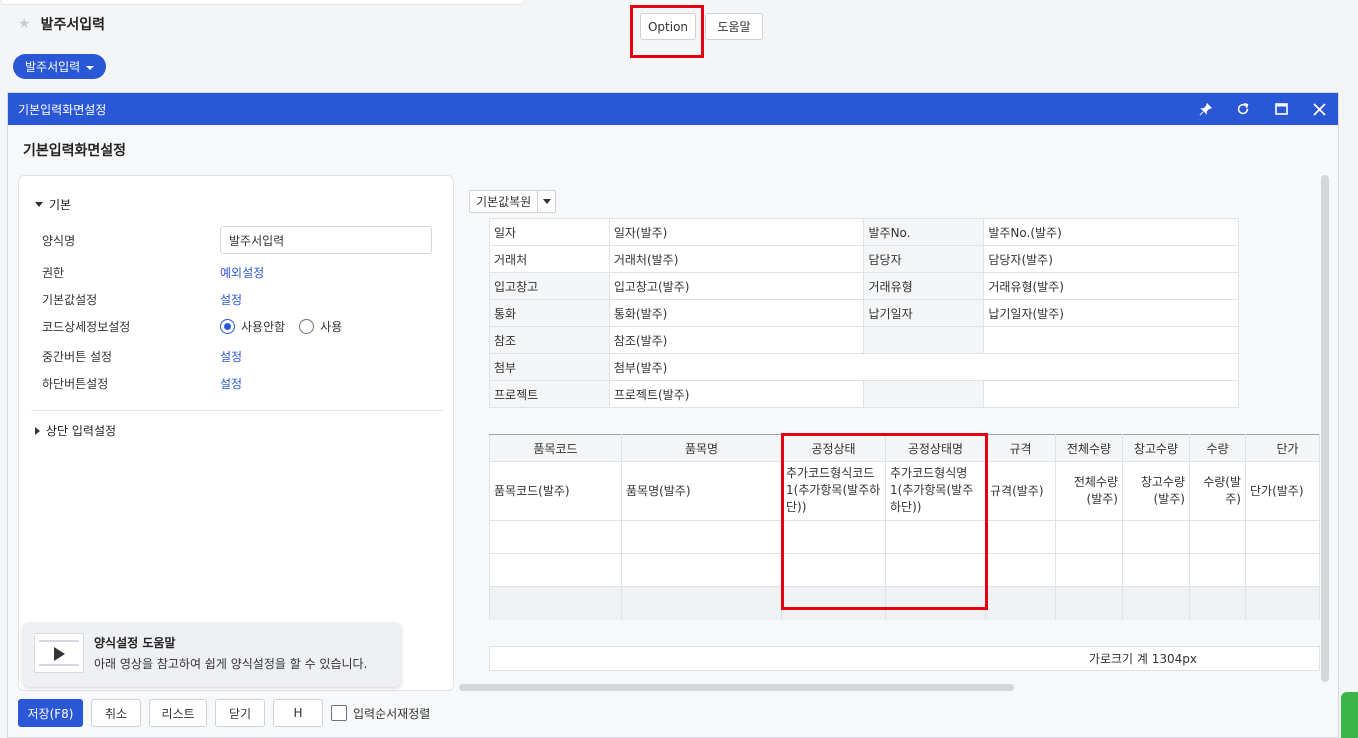  I want to click on section-top-input: 상단 입력설정, so click(75, 430).